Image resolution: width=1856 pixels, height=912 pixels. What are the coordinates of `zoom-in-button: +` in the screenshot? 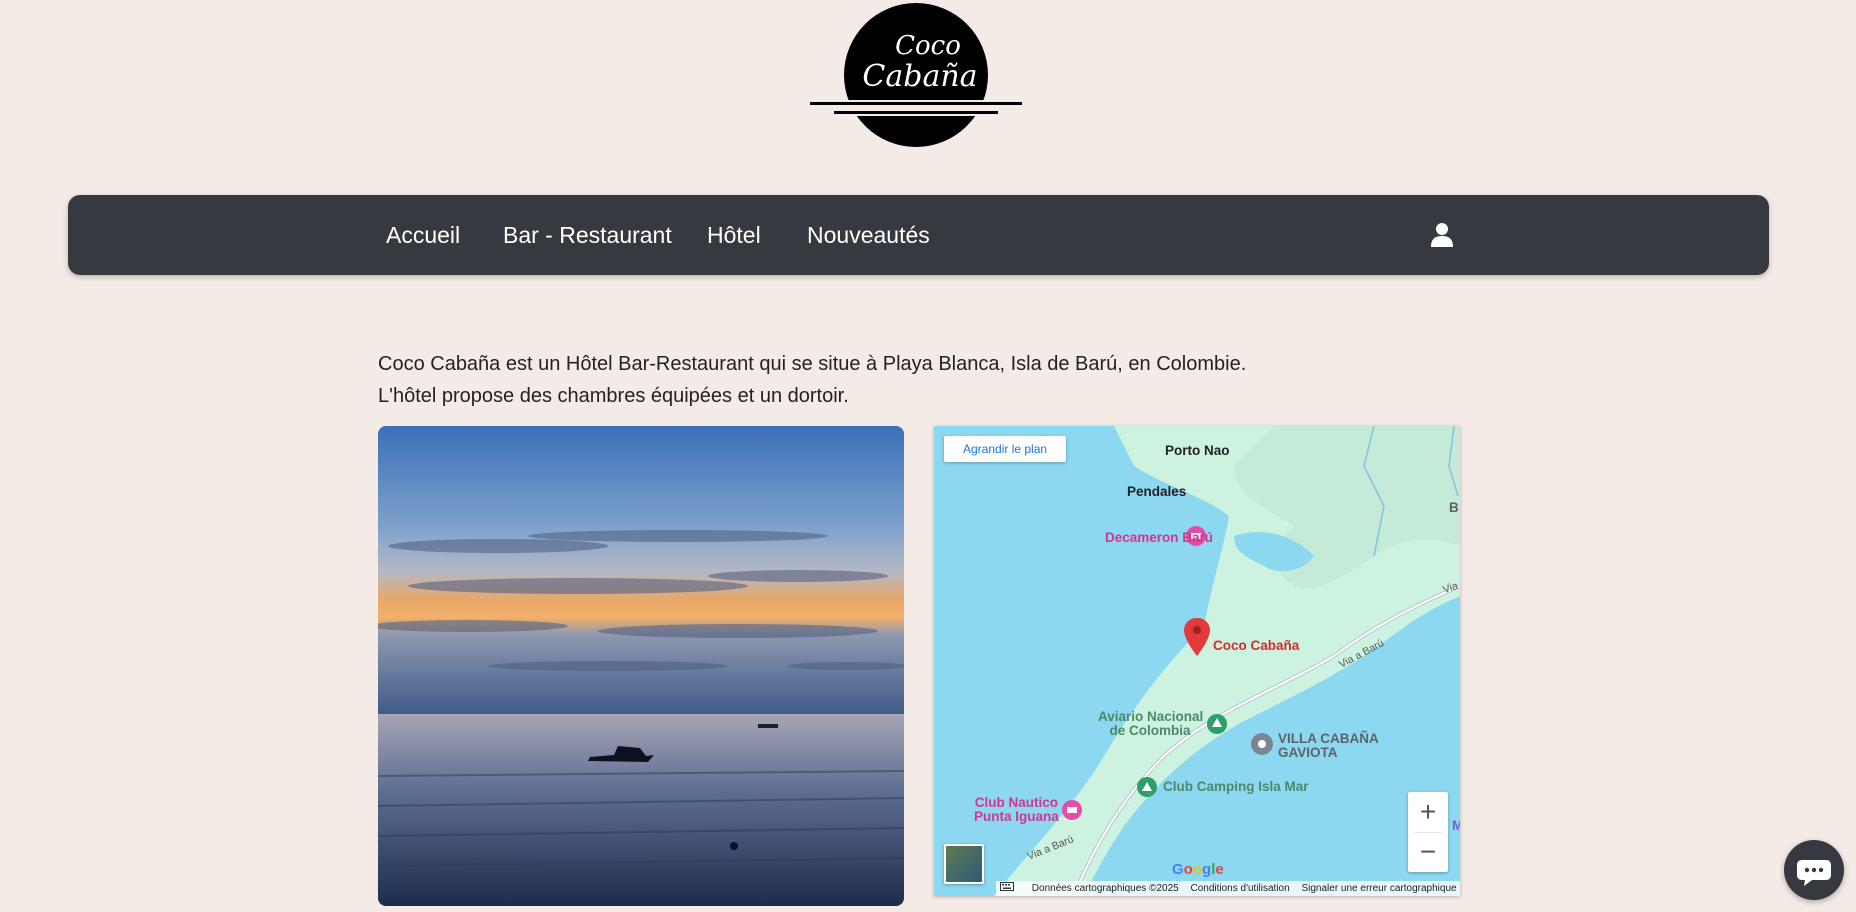 It's located at (1428, 812).